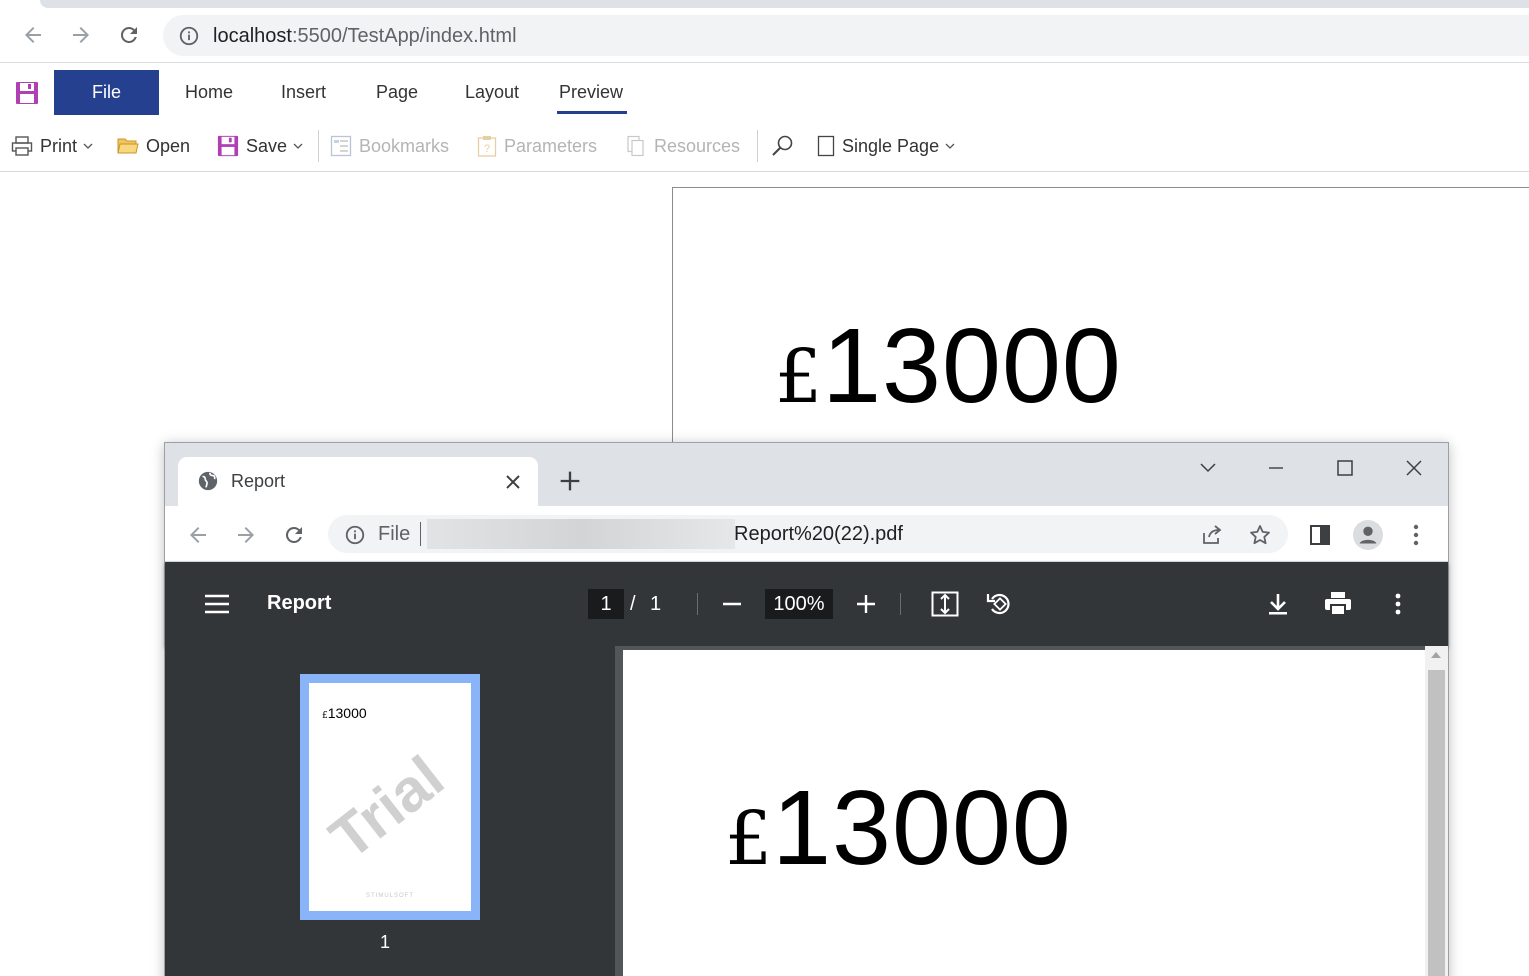  I want to click on pdf-amount: £13000, so click(898, 828).